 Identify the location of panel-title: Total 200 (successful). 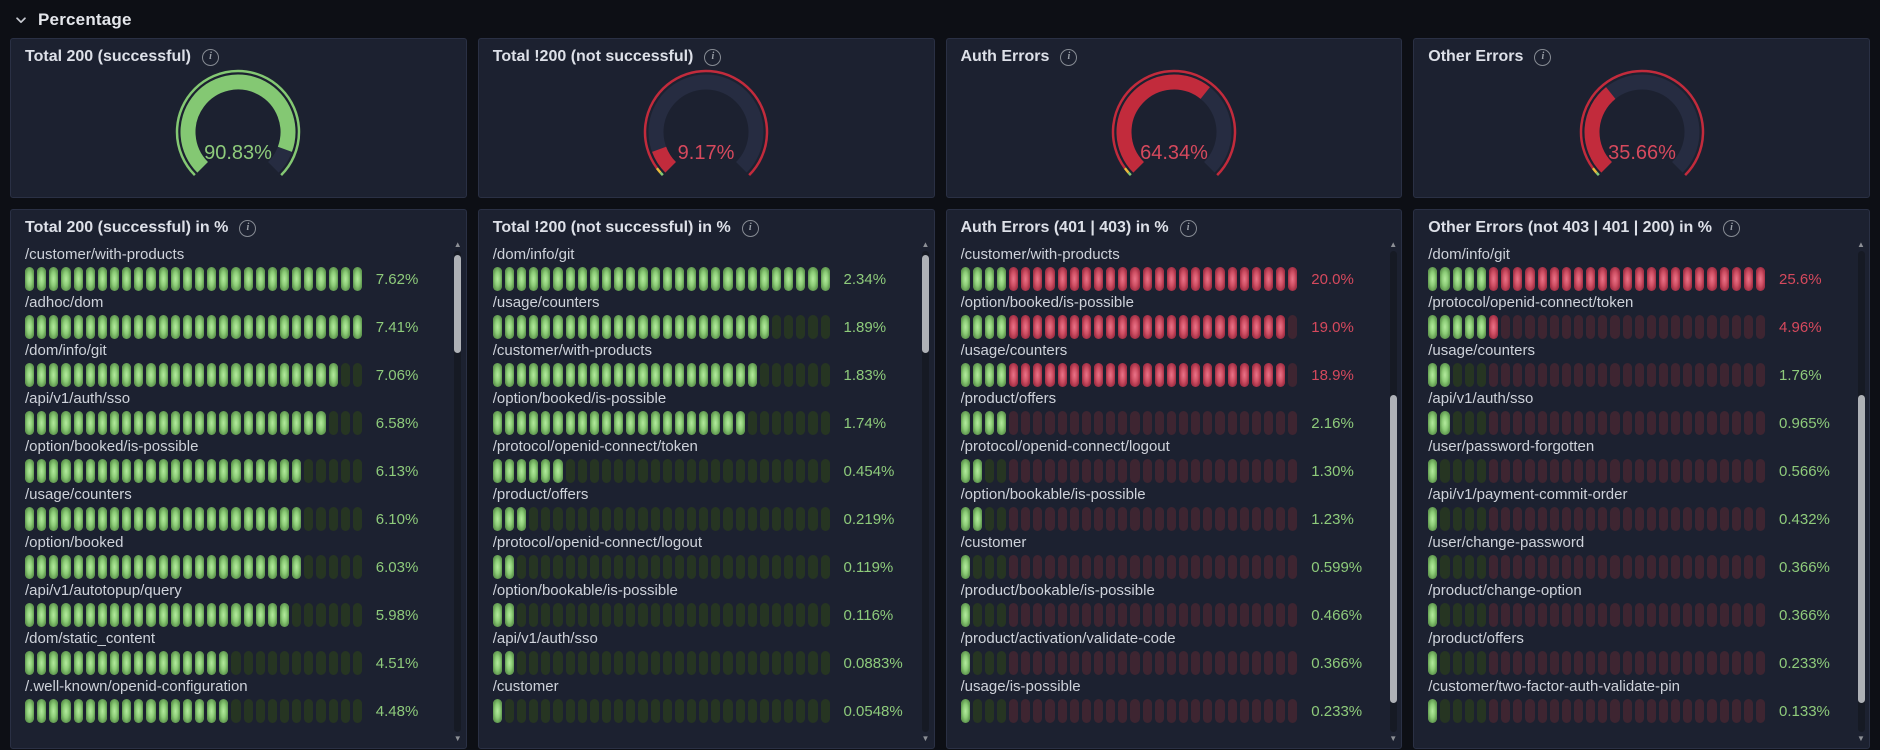
(108, 57).